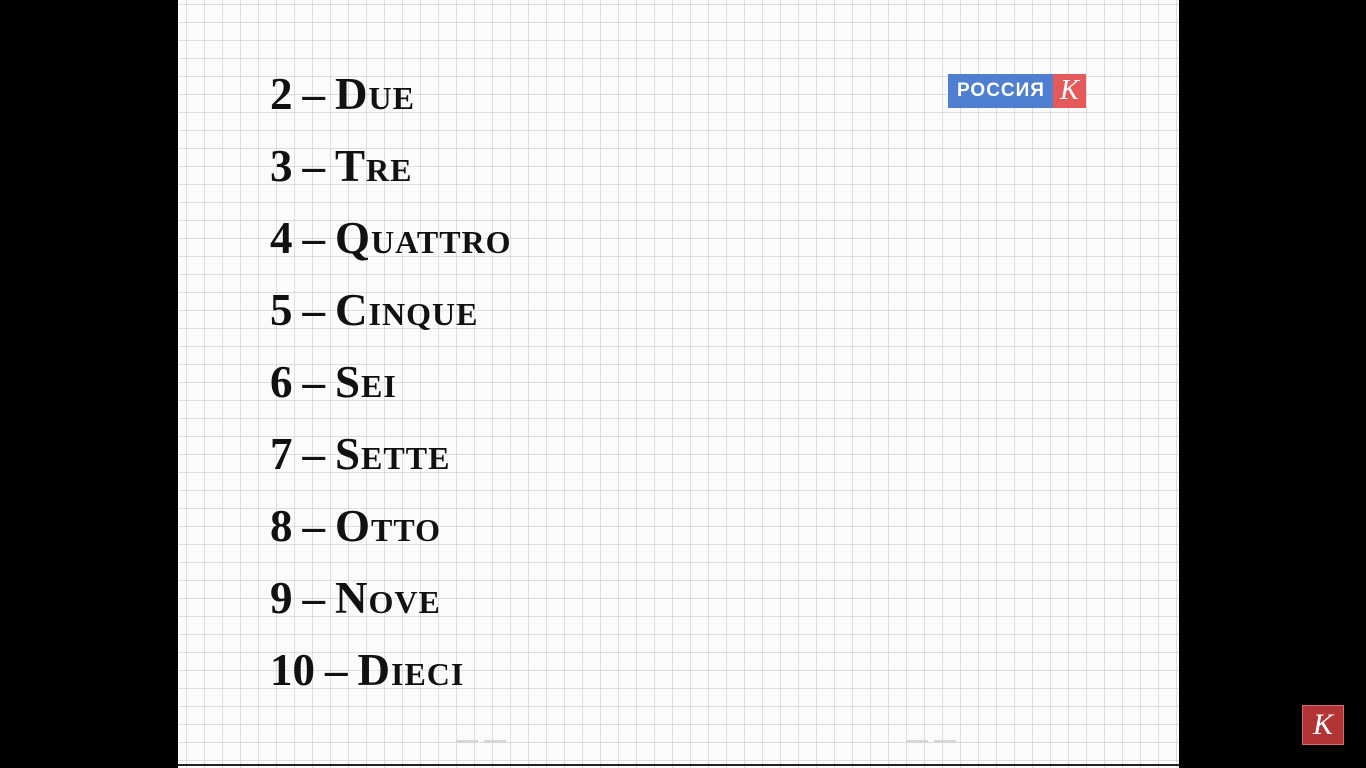 This screenshot has height=768, width=1366. I want to click on list-item: 8– Otto, so click(391, 540).